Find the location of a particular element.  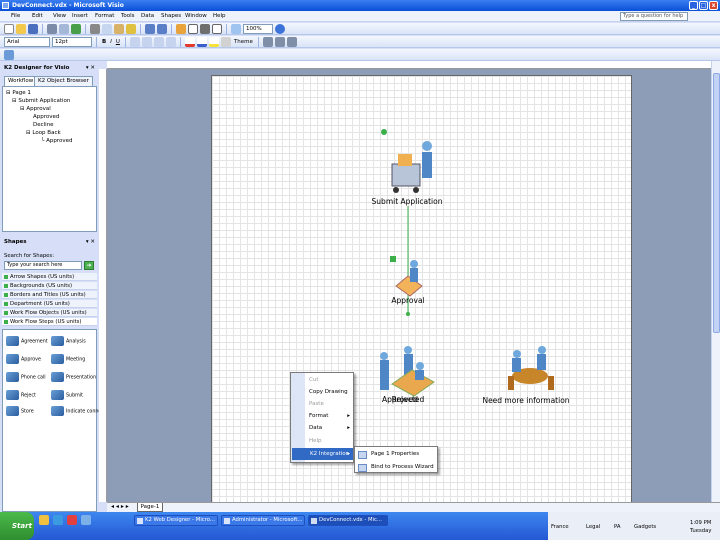

need-more-information-icon is located at coordinates (531, 368).